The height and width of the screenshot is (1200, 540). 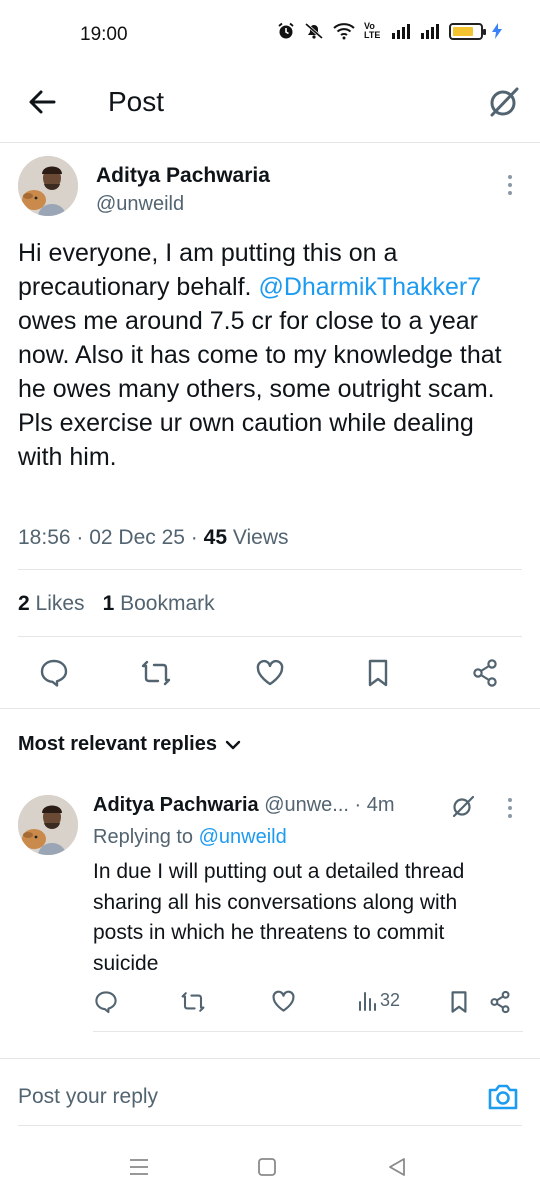 I want to click on post-more-button, so click(x=510, y=185).